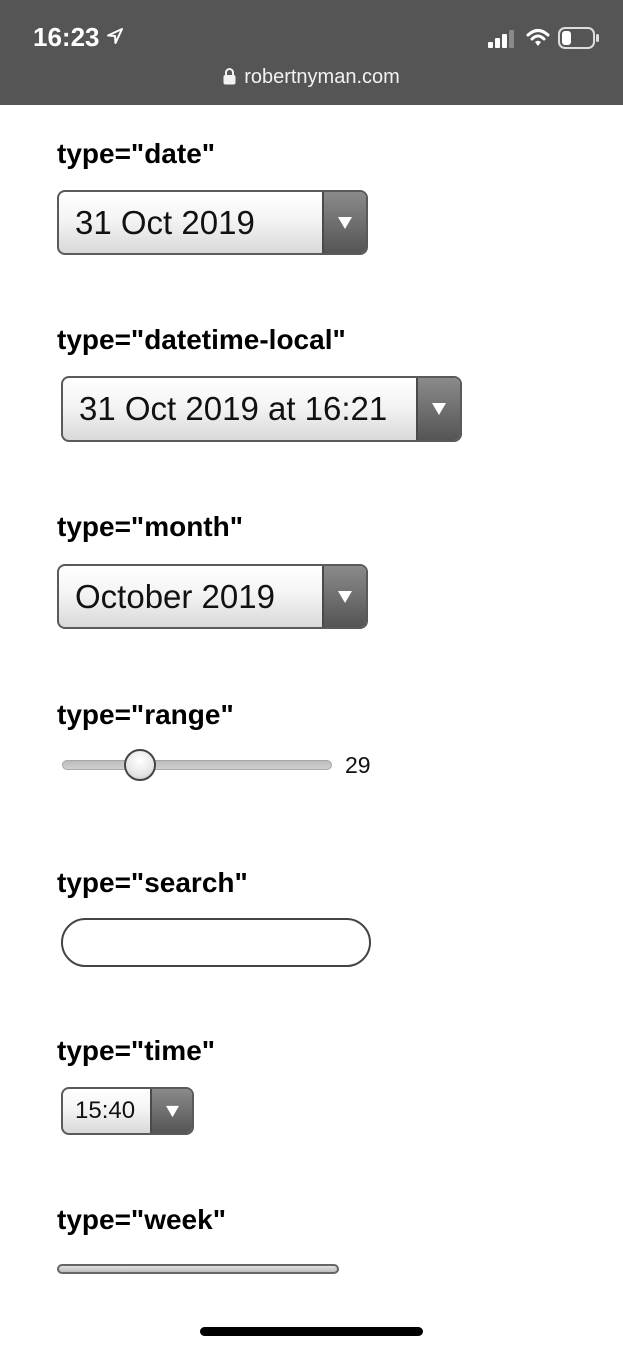 This screenshot has width=623, height=1350. Describe the element at coordinates (165, 222) in the screenshot. I see `date-value: 31 Oct 2019` at that location.